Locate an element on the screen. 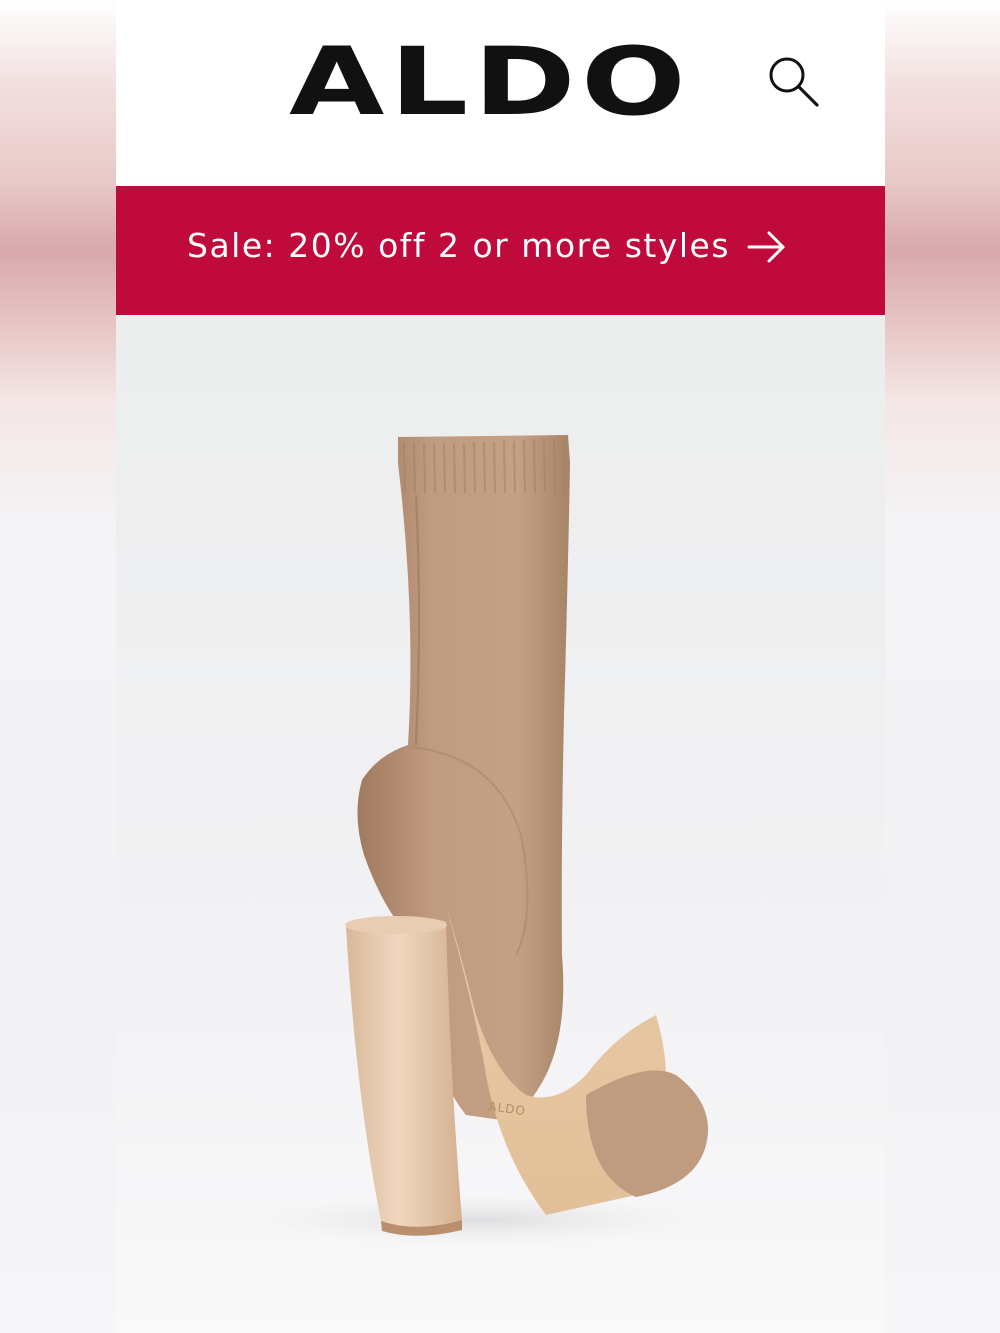 This screenshot has width=1000, height=1333. right-blurred-gutter is located at coordinates (942, 666).